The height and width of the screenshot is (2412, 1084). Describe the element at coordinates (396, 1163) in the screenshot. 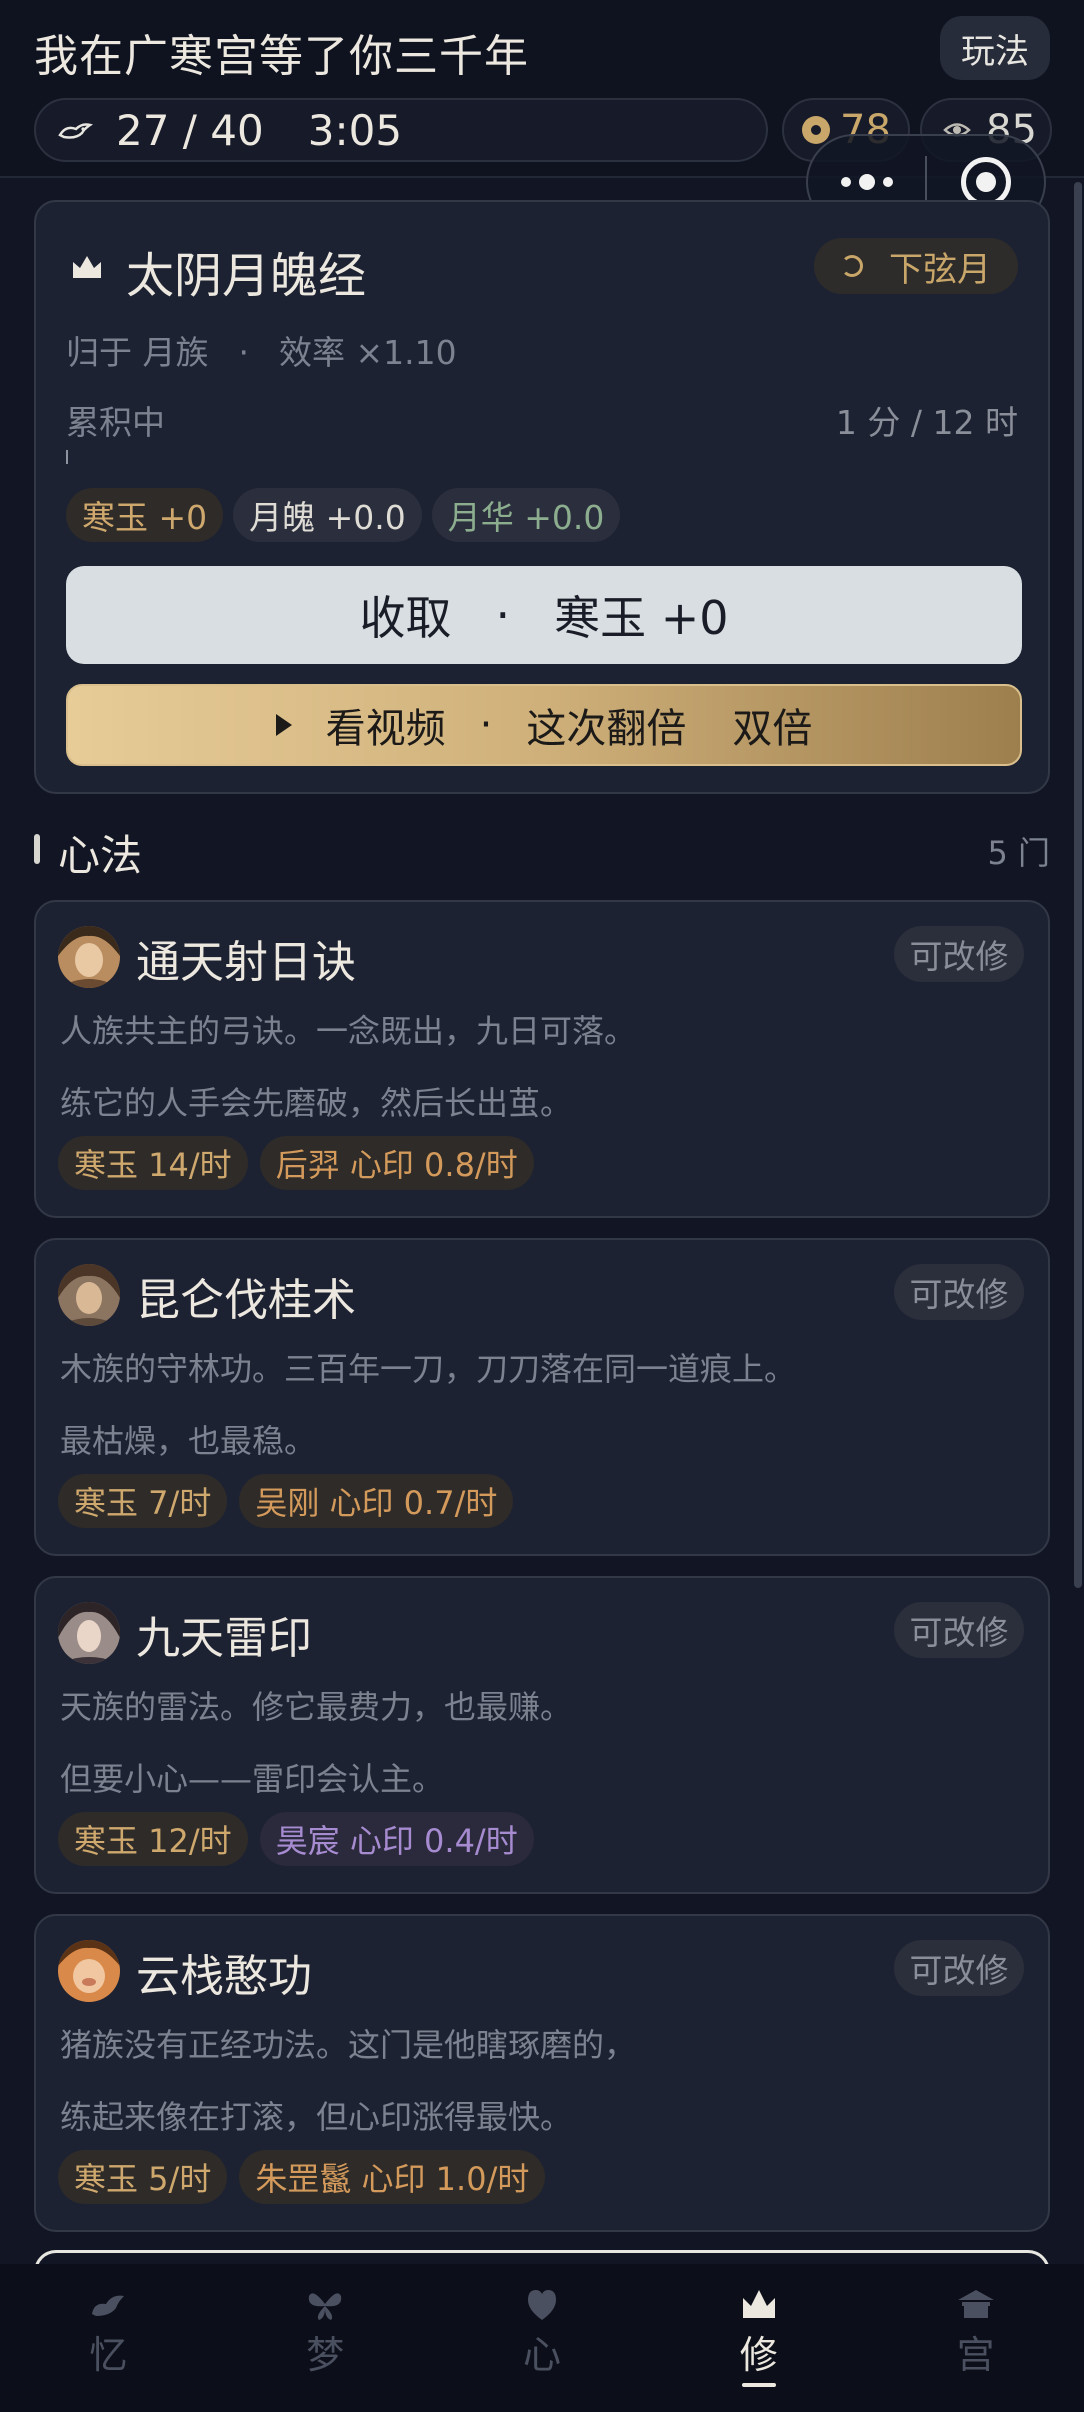

I see `xinyin-rate-tag: 后羿 心印 0.8/时` at that location.